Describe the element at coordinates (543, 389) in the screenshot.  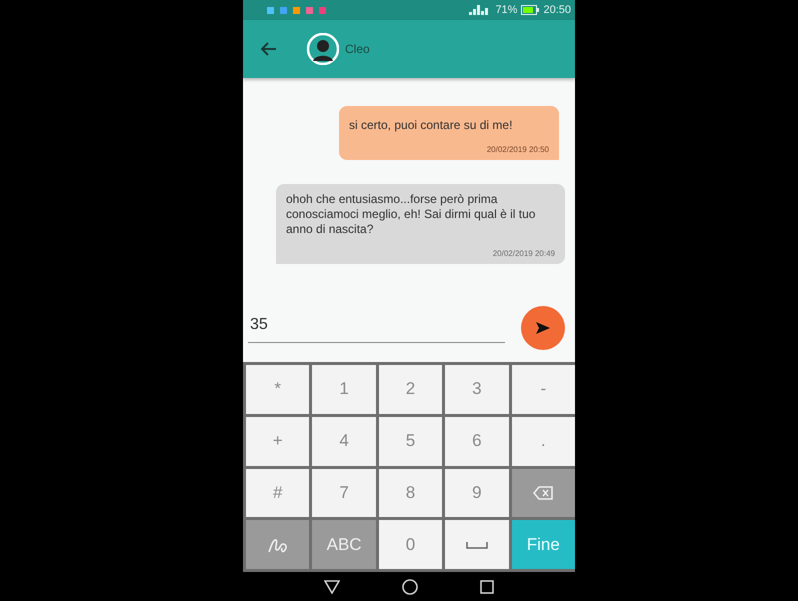
I see `keyboard-key: -` at that location.